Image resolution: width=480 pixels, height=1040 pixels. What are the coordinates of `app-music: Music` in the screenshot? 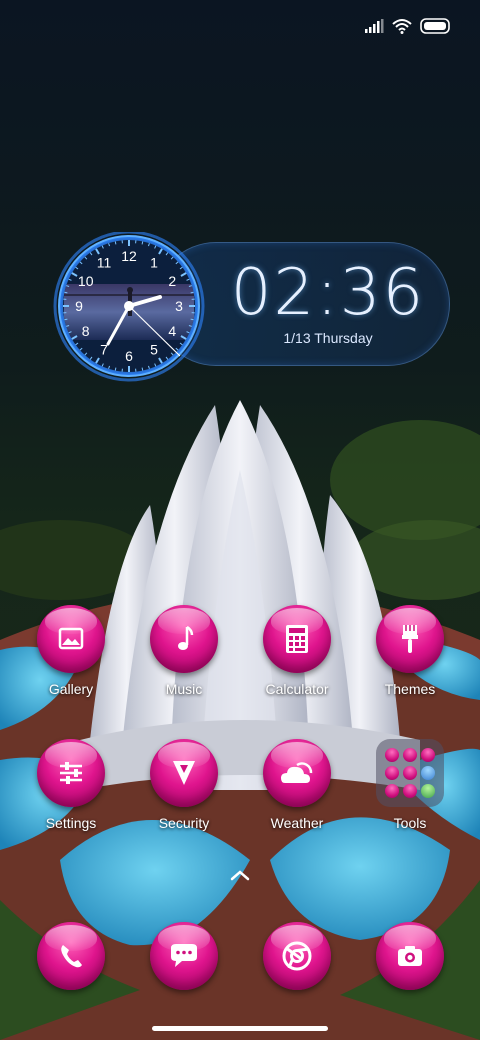 It's located at (184, 660).